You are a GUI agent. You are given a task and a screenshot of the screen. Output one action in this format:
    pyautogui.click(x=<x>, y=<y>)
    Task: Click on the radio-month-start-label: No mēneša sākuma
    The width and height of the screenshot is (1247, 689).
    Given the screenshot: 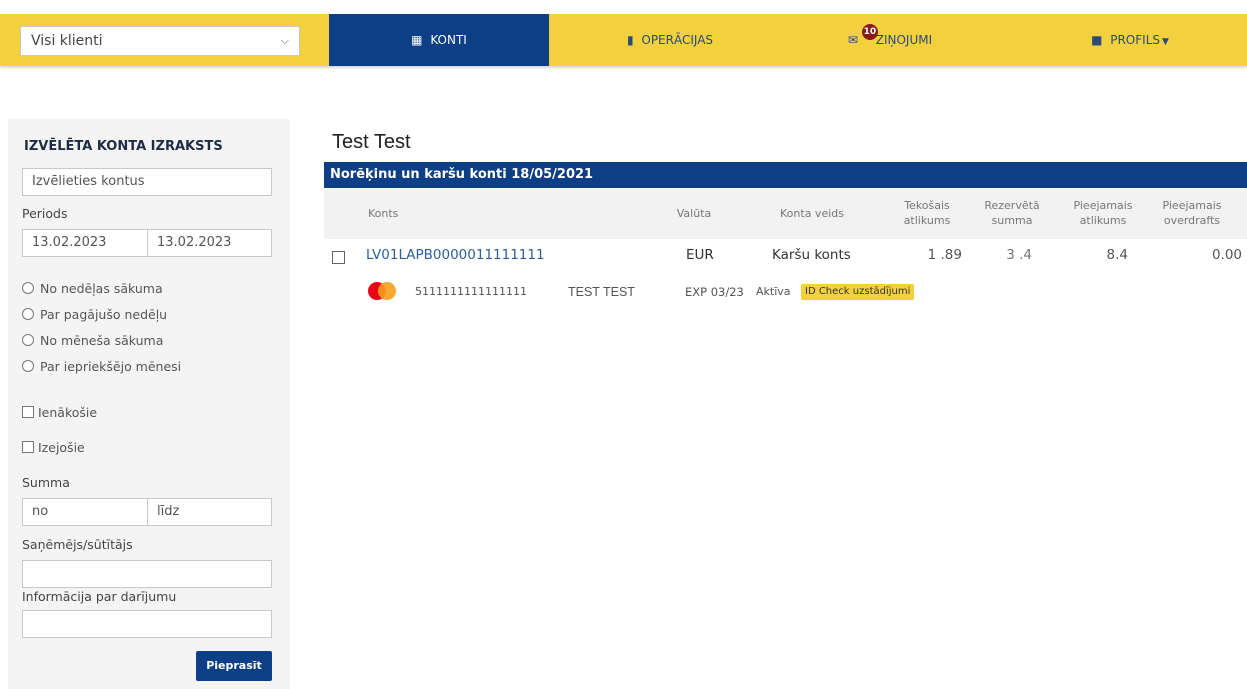 What is the action you would take?
    pyautogui.click(x=102, y=340)
    